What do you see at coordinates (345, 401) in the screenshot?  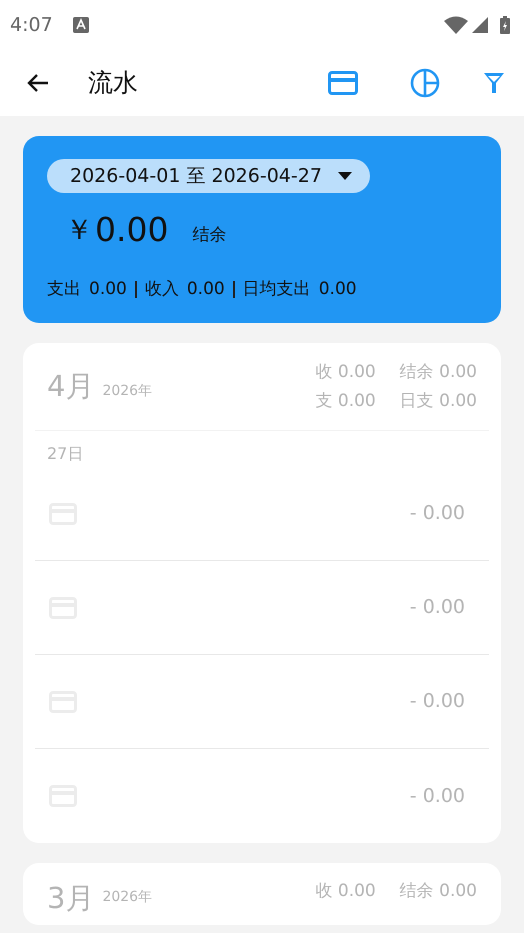 I see `month-stat: 支 0.00` at bounding box center [345, 401].